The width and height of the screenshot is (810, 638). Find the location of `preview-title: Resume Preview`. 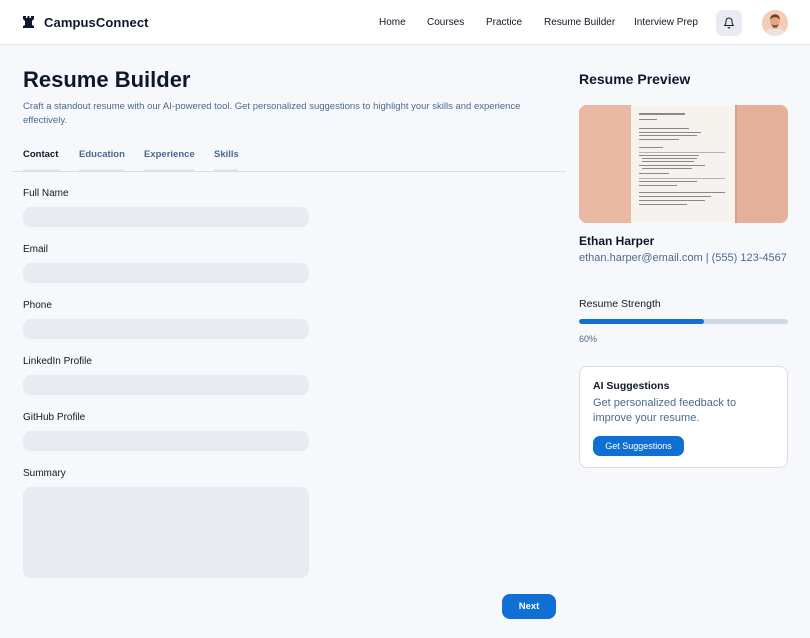

preview-title: Resume Preview is located at coordinates (635, 79).